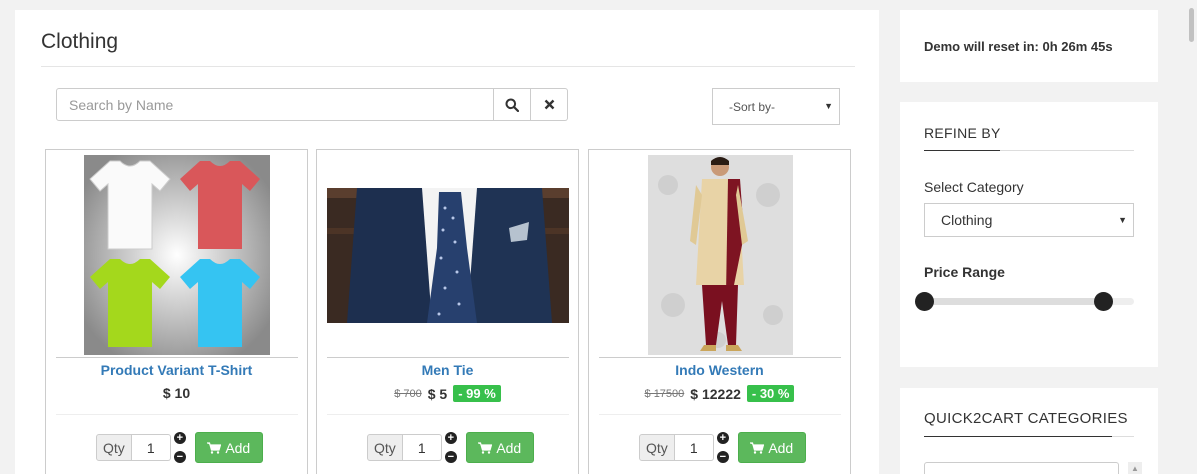 This screenshot has height=474, width=1197. I want to click on price-range-slider, so click(1024, 301).